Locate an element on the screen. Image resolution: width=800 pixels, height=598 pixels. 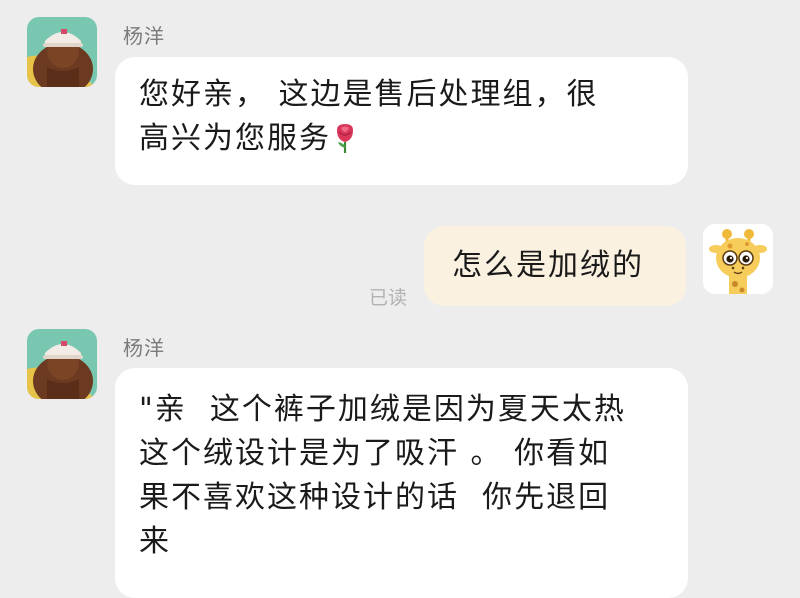
user-avatar is located at coordinates (738, 259).